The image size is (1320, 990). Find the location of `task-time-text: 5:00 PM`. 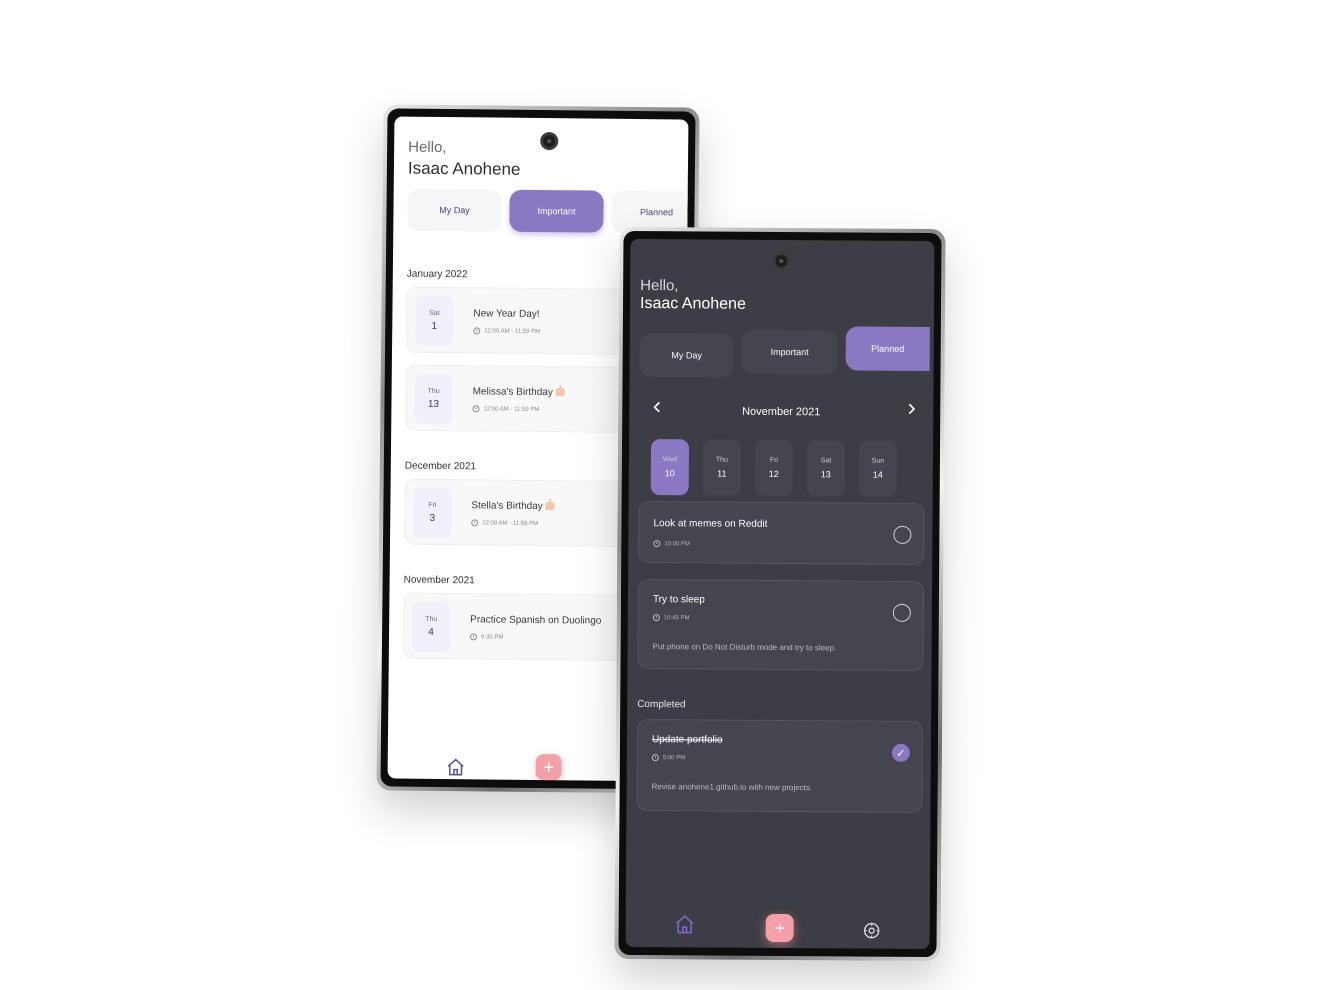

task-time-text: 5:00 PM is located at coordinates (674, 757).